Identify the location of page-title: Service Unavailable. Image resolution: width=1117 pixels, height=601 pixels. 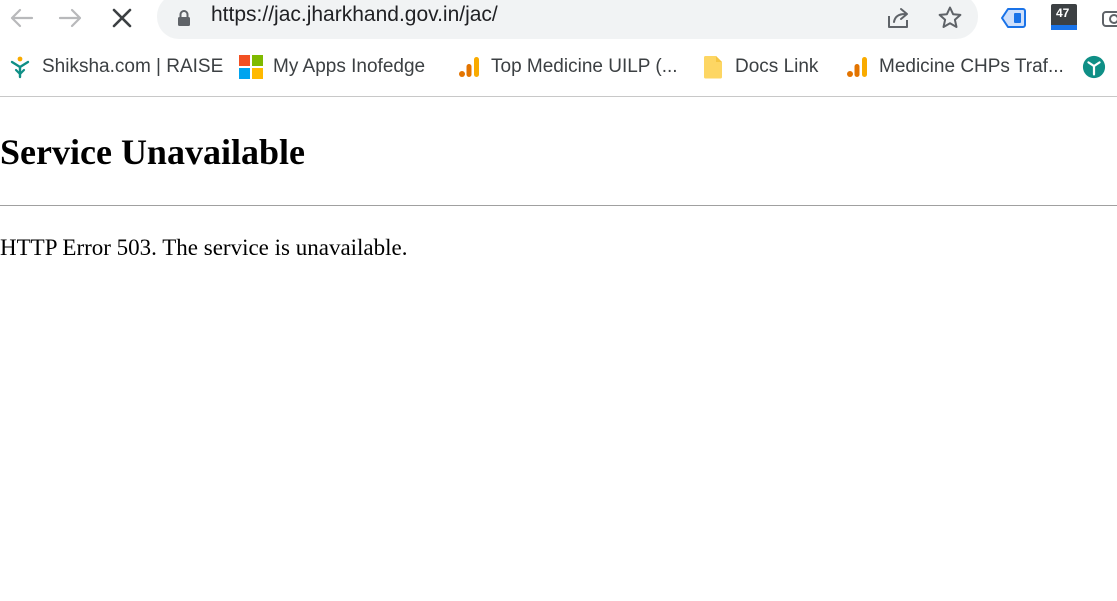
(152, 152).